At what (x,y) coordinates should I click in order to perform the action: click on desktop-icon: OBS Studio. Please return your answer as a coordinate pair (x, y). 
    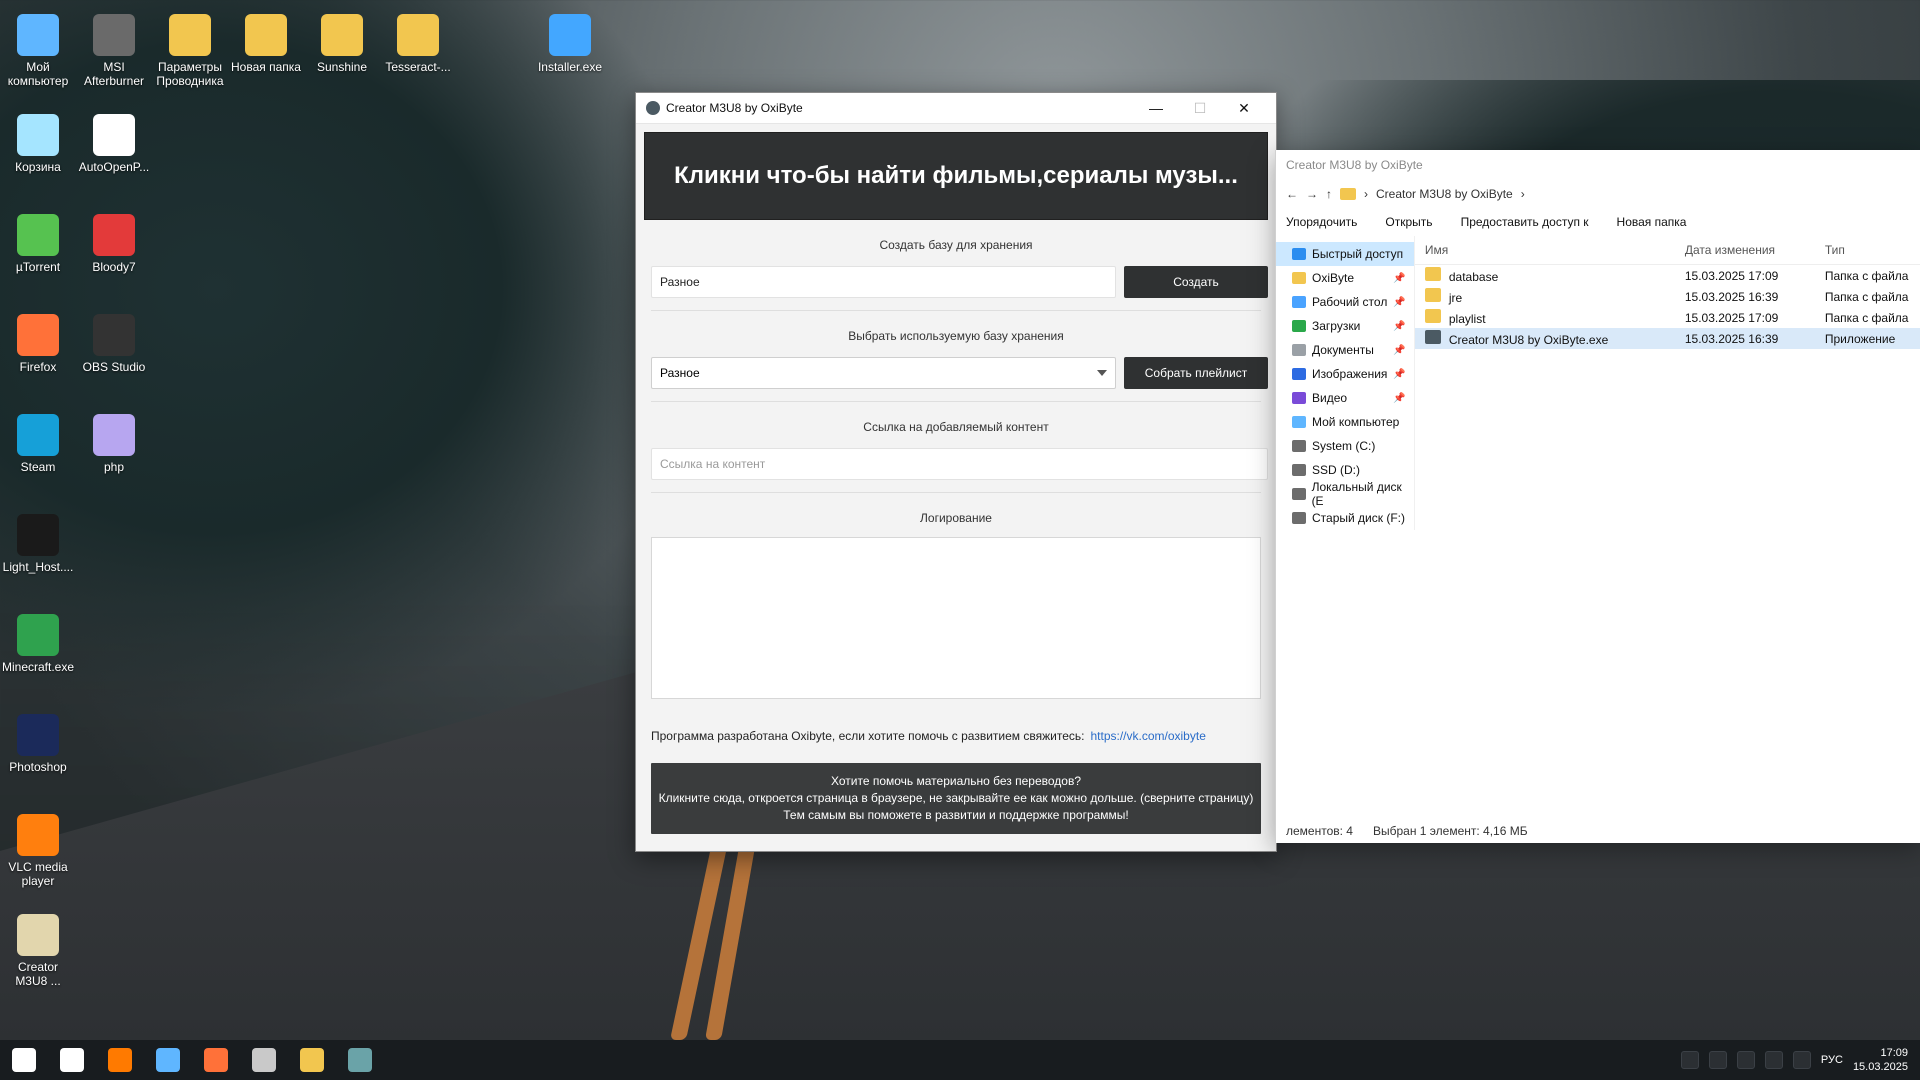
    Looking at the image, I should click on (114, 340).